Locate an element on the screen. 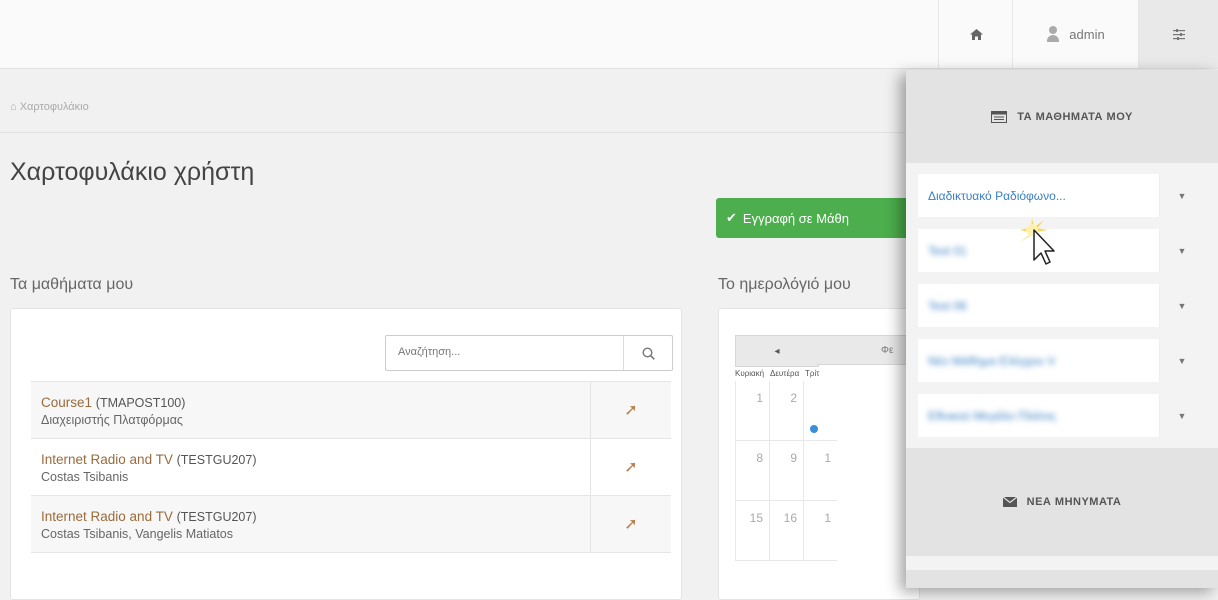  breadcrumb-divider is located at coordinates (452, 132).